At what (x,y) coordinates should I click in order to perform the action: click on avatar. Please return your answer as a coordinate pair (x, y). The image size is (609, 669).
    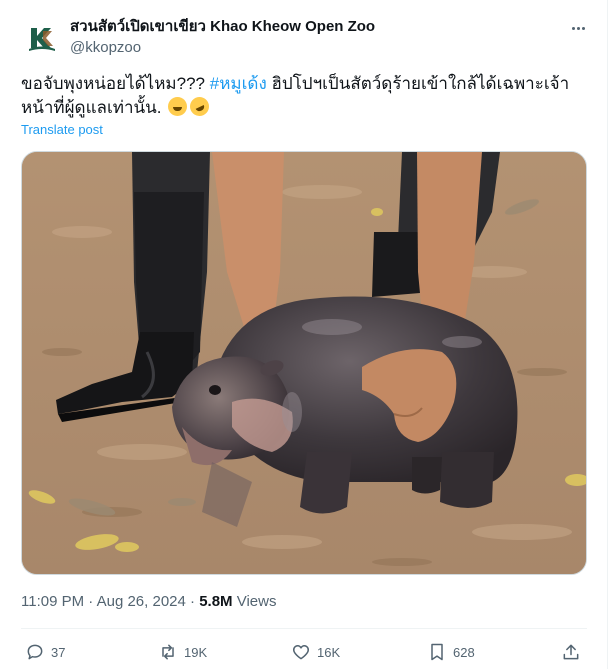
    Looking at the image, I should click on (42, 38).